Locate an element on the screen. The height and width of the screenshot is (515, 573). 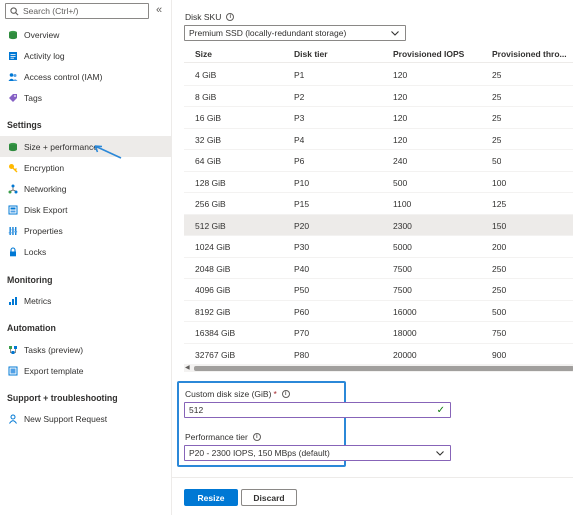
table-row: 4096 GiB P50 7500 250 is located at coordinates (378, 290).